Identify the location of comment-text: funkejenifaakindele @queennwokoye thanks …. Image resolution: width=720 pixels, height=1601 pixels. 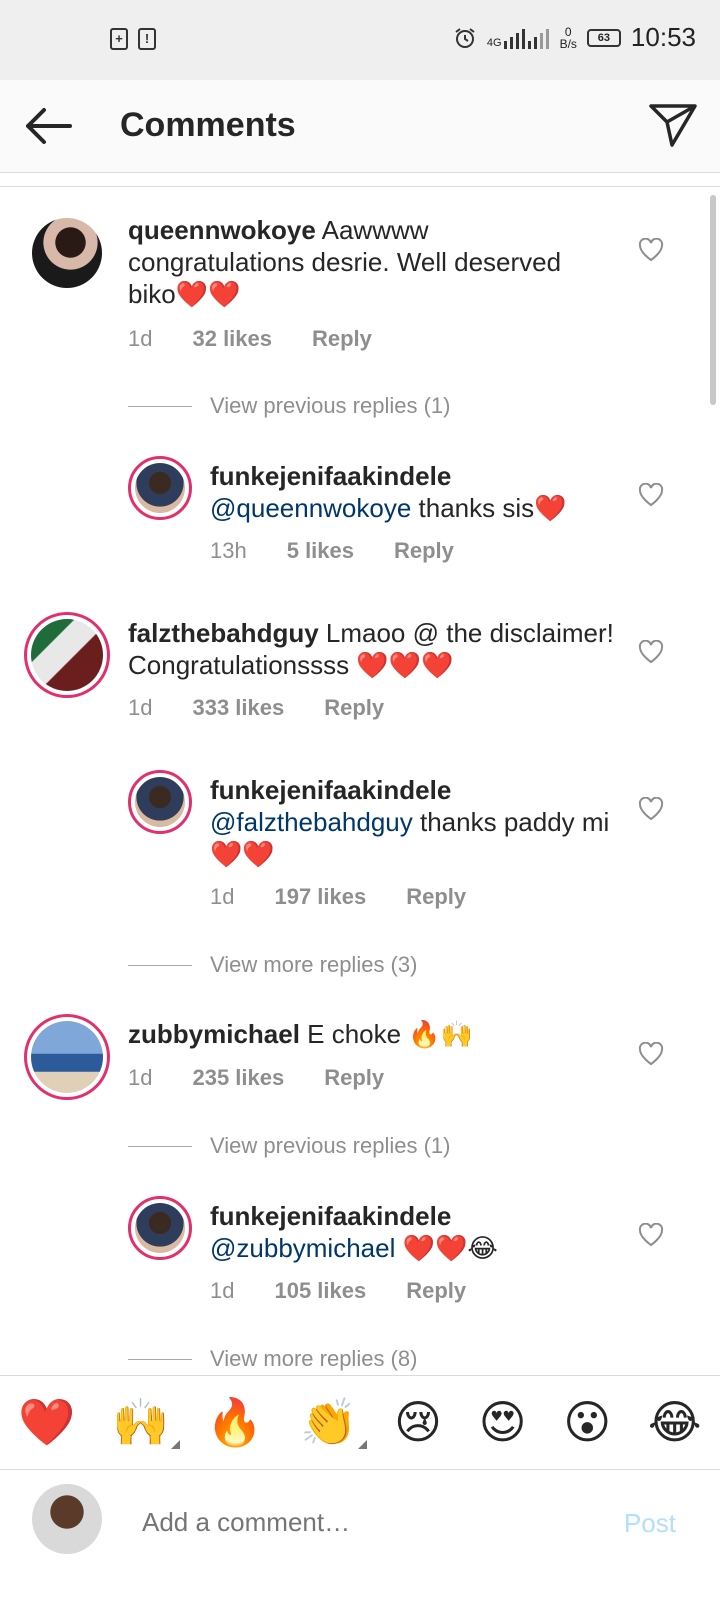
(388, 492).